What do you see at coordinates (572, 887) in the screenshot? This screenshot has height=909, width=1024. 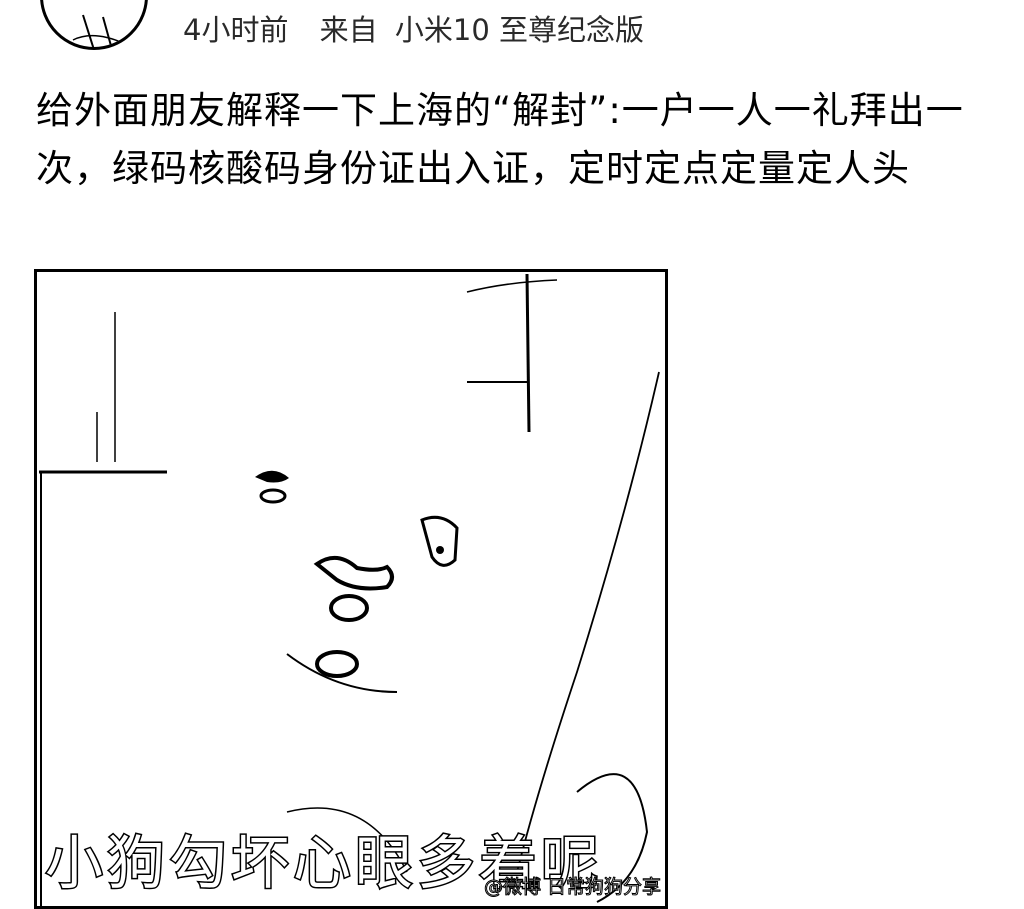 I see `image-watermark: @微博 日常狗狗分享` at bounding box center [572, 887].